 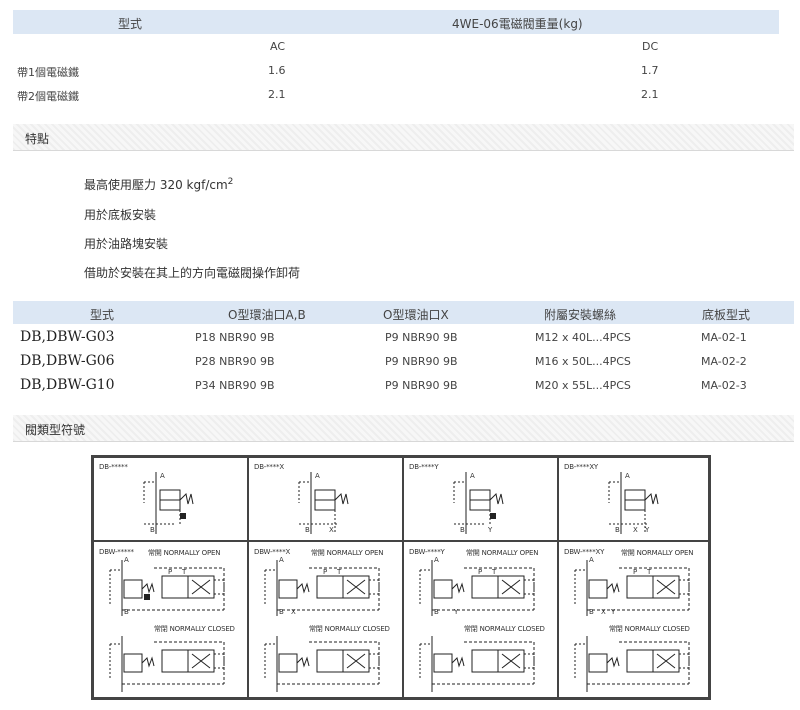 I want to click on relief-valve-symbol, so click(x=168, y=503).